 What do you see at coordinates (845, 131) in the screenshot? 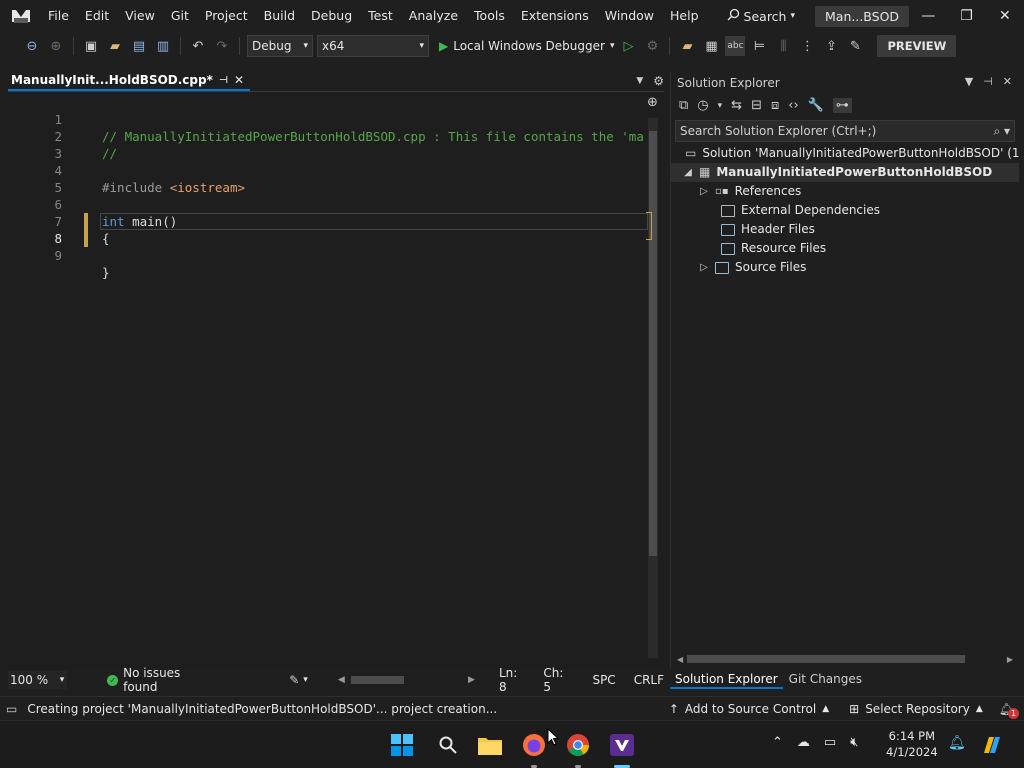
I see `solution-search-input: Search Solution Explorer (Ctrl+;) ⌕ ▾` at bounding box center [845, 131].